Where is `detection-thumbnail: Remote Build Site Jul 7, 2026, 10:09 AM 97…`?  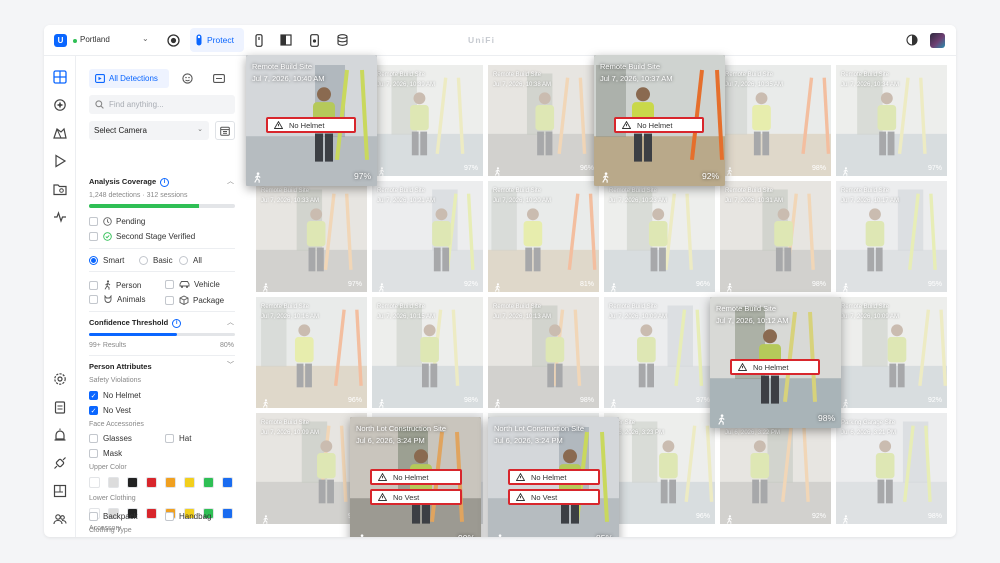 detection-thumbnail: Remote Build Site Jul 7, 2026, 10:09 AM 97… is located at coordinates (659, 352).